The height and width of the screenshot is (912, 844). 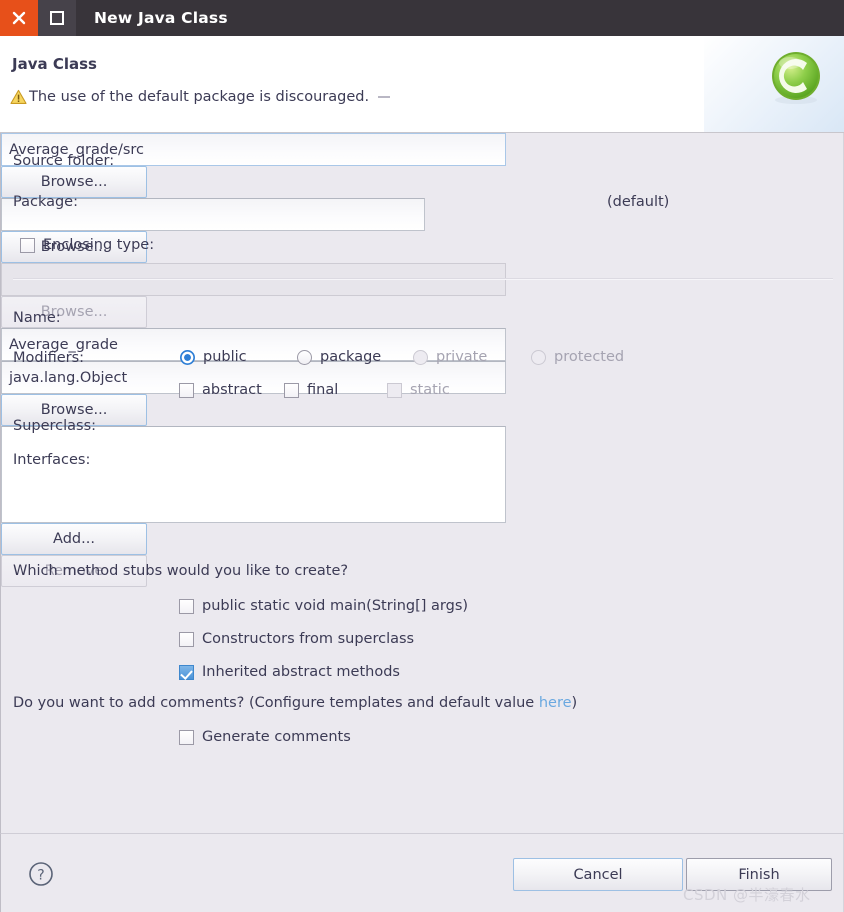 What do you see at coordinates (186, 390) in the screenshot?
I see `abstract-checkbox-box` at bounding box center [186, 390].